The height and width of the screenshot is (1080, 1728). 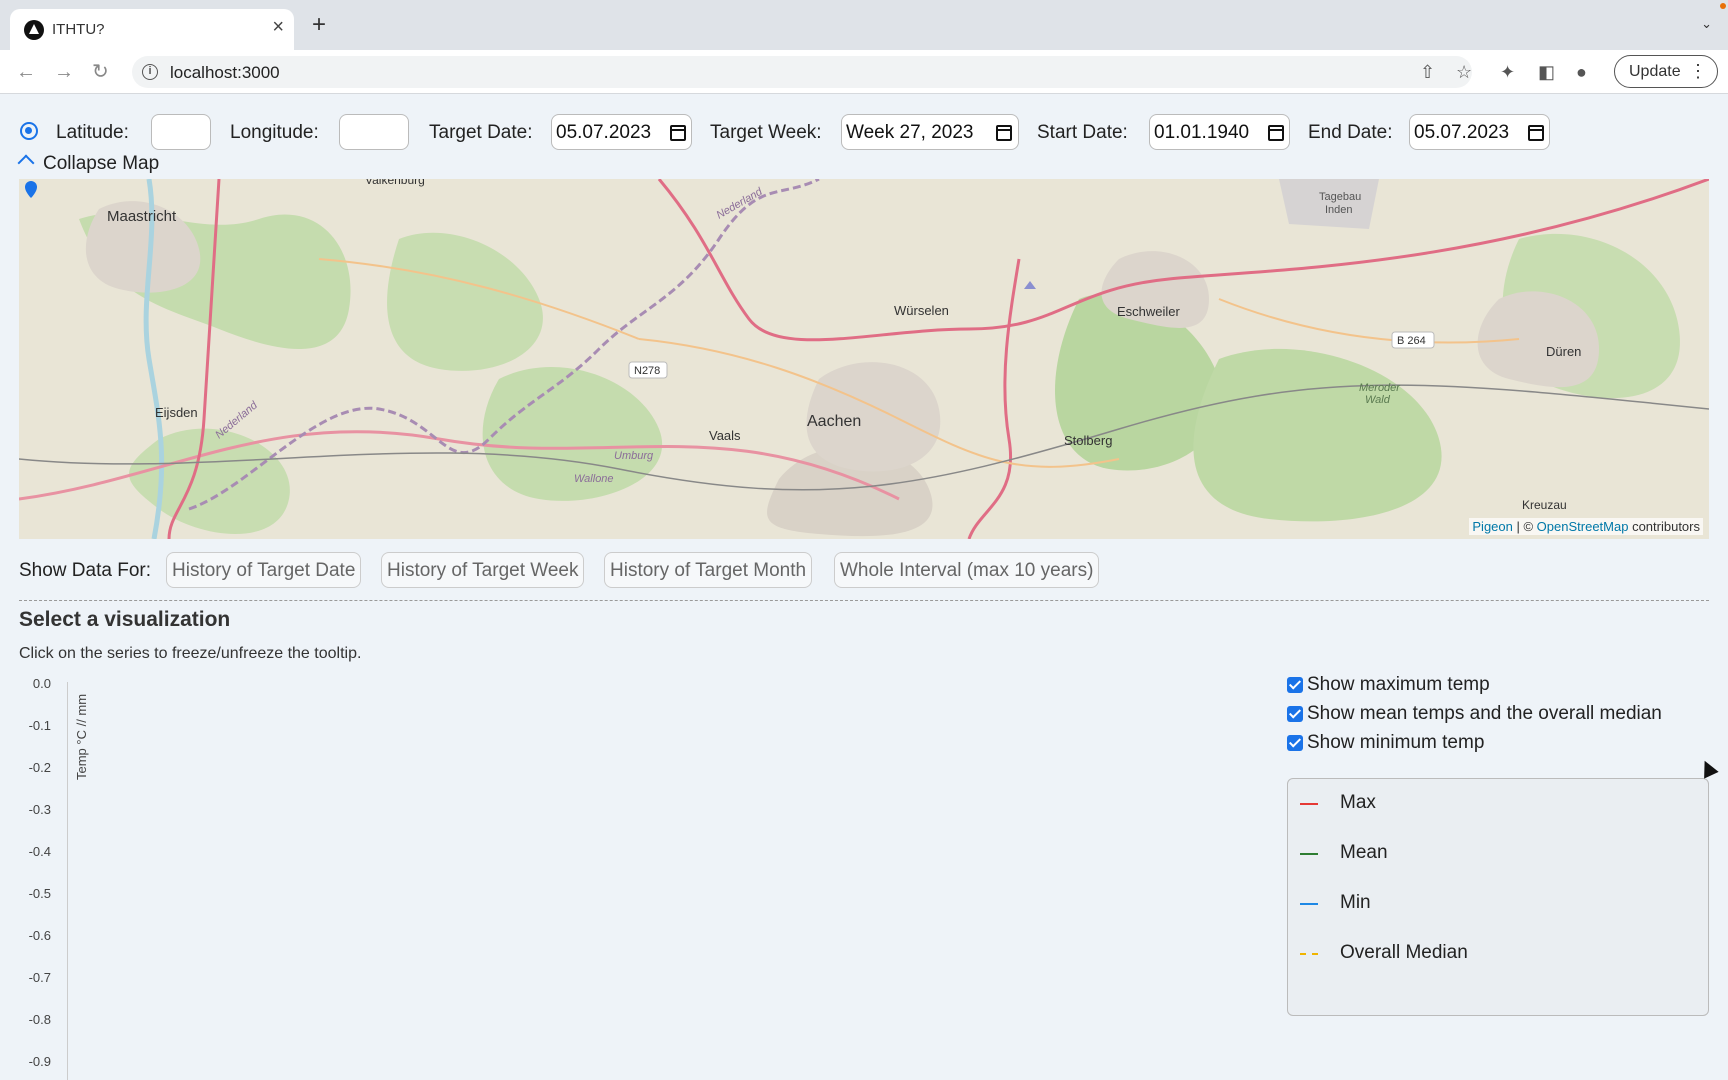 I want to click on toggle-label: Show maximum temp, so click(x=1398, y=684).